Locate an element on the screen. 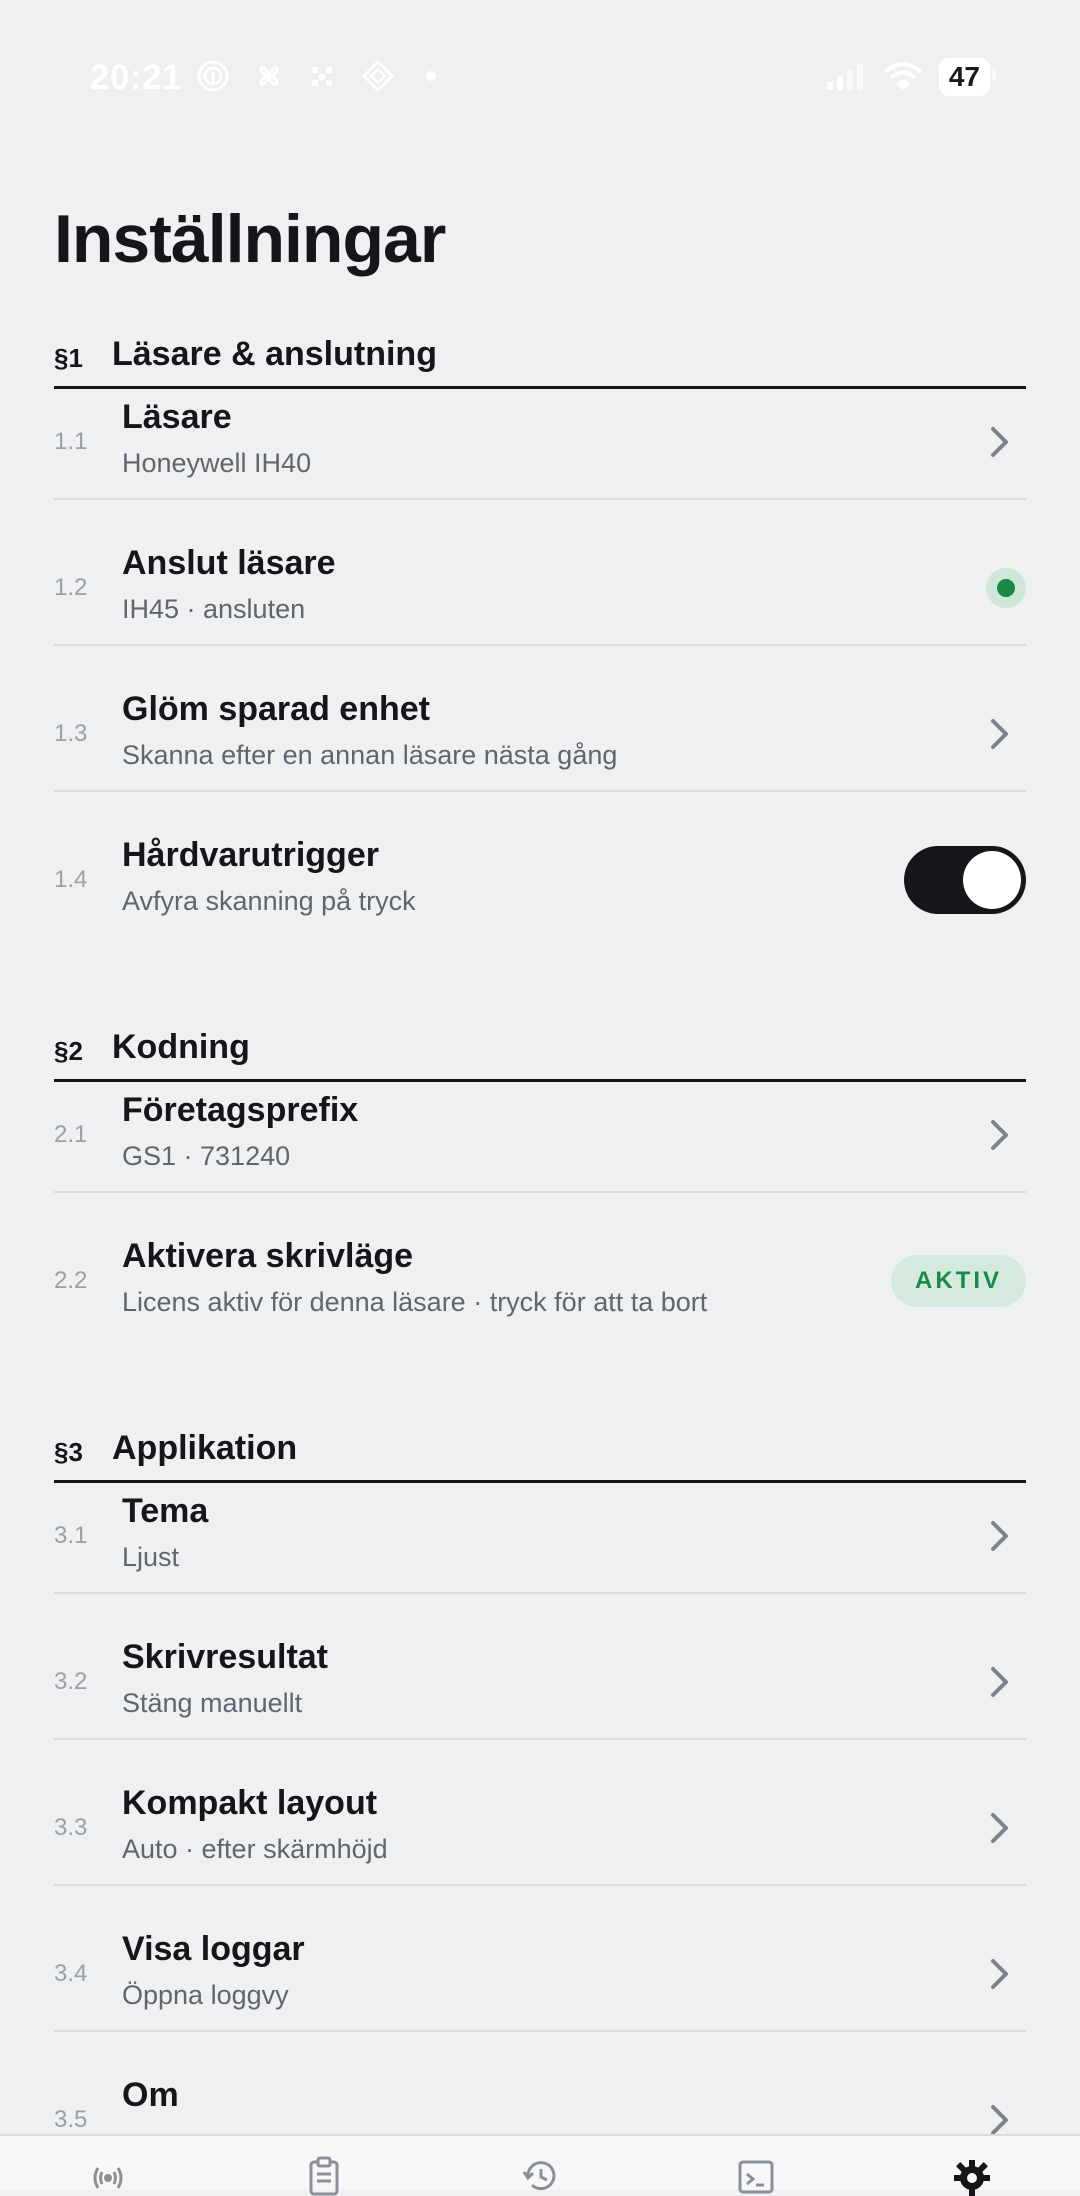 This screenshot has width=1080, height=2196. row-index: 3.4 is located at coordinates (71, 1973).